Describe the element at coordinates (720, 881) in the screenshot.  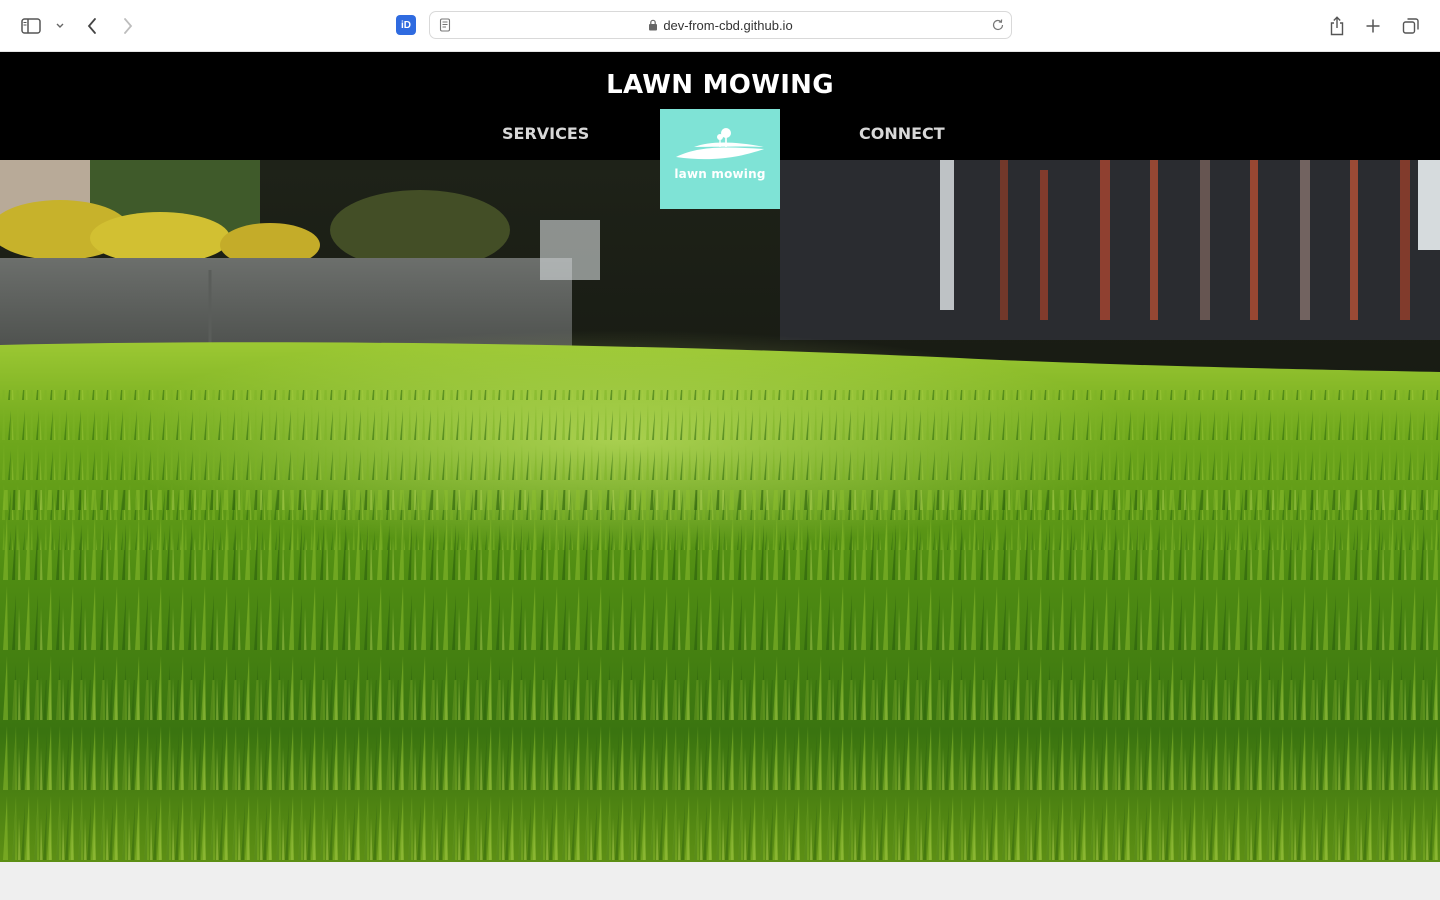
I see `page-footer-area` at that location.